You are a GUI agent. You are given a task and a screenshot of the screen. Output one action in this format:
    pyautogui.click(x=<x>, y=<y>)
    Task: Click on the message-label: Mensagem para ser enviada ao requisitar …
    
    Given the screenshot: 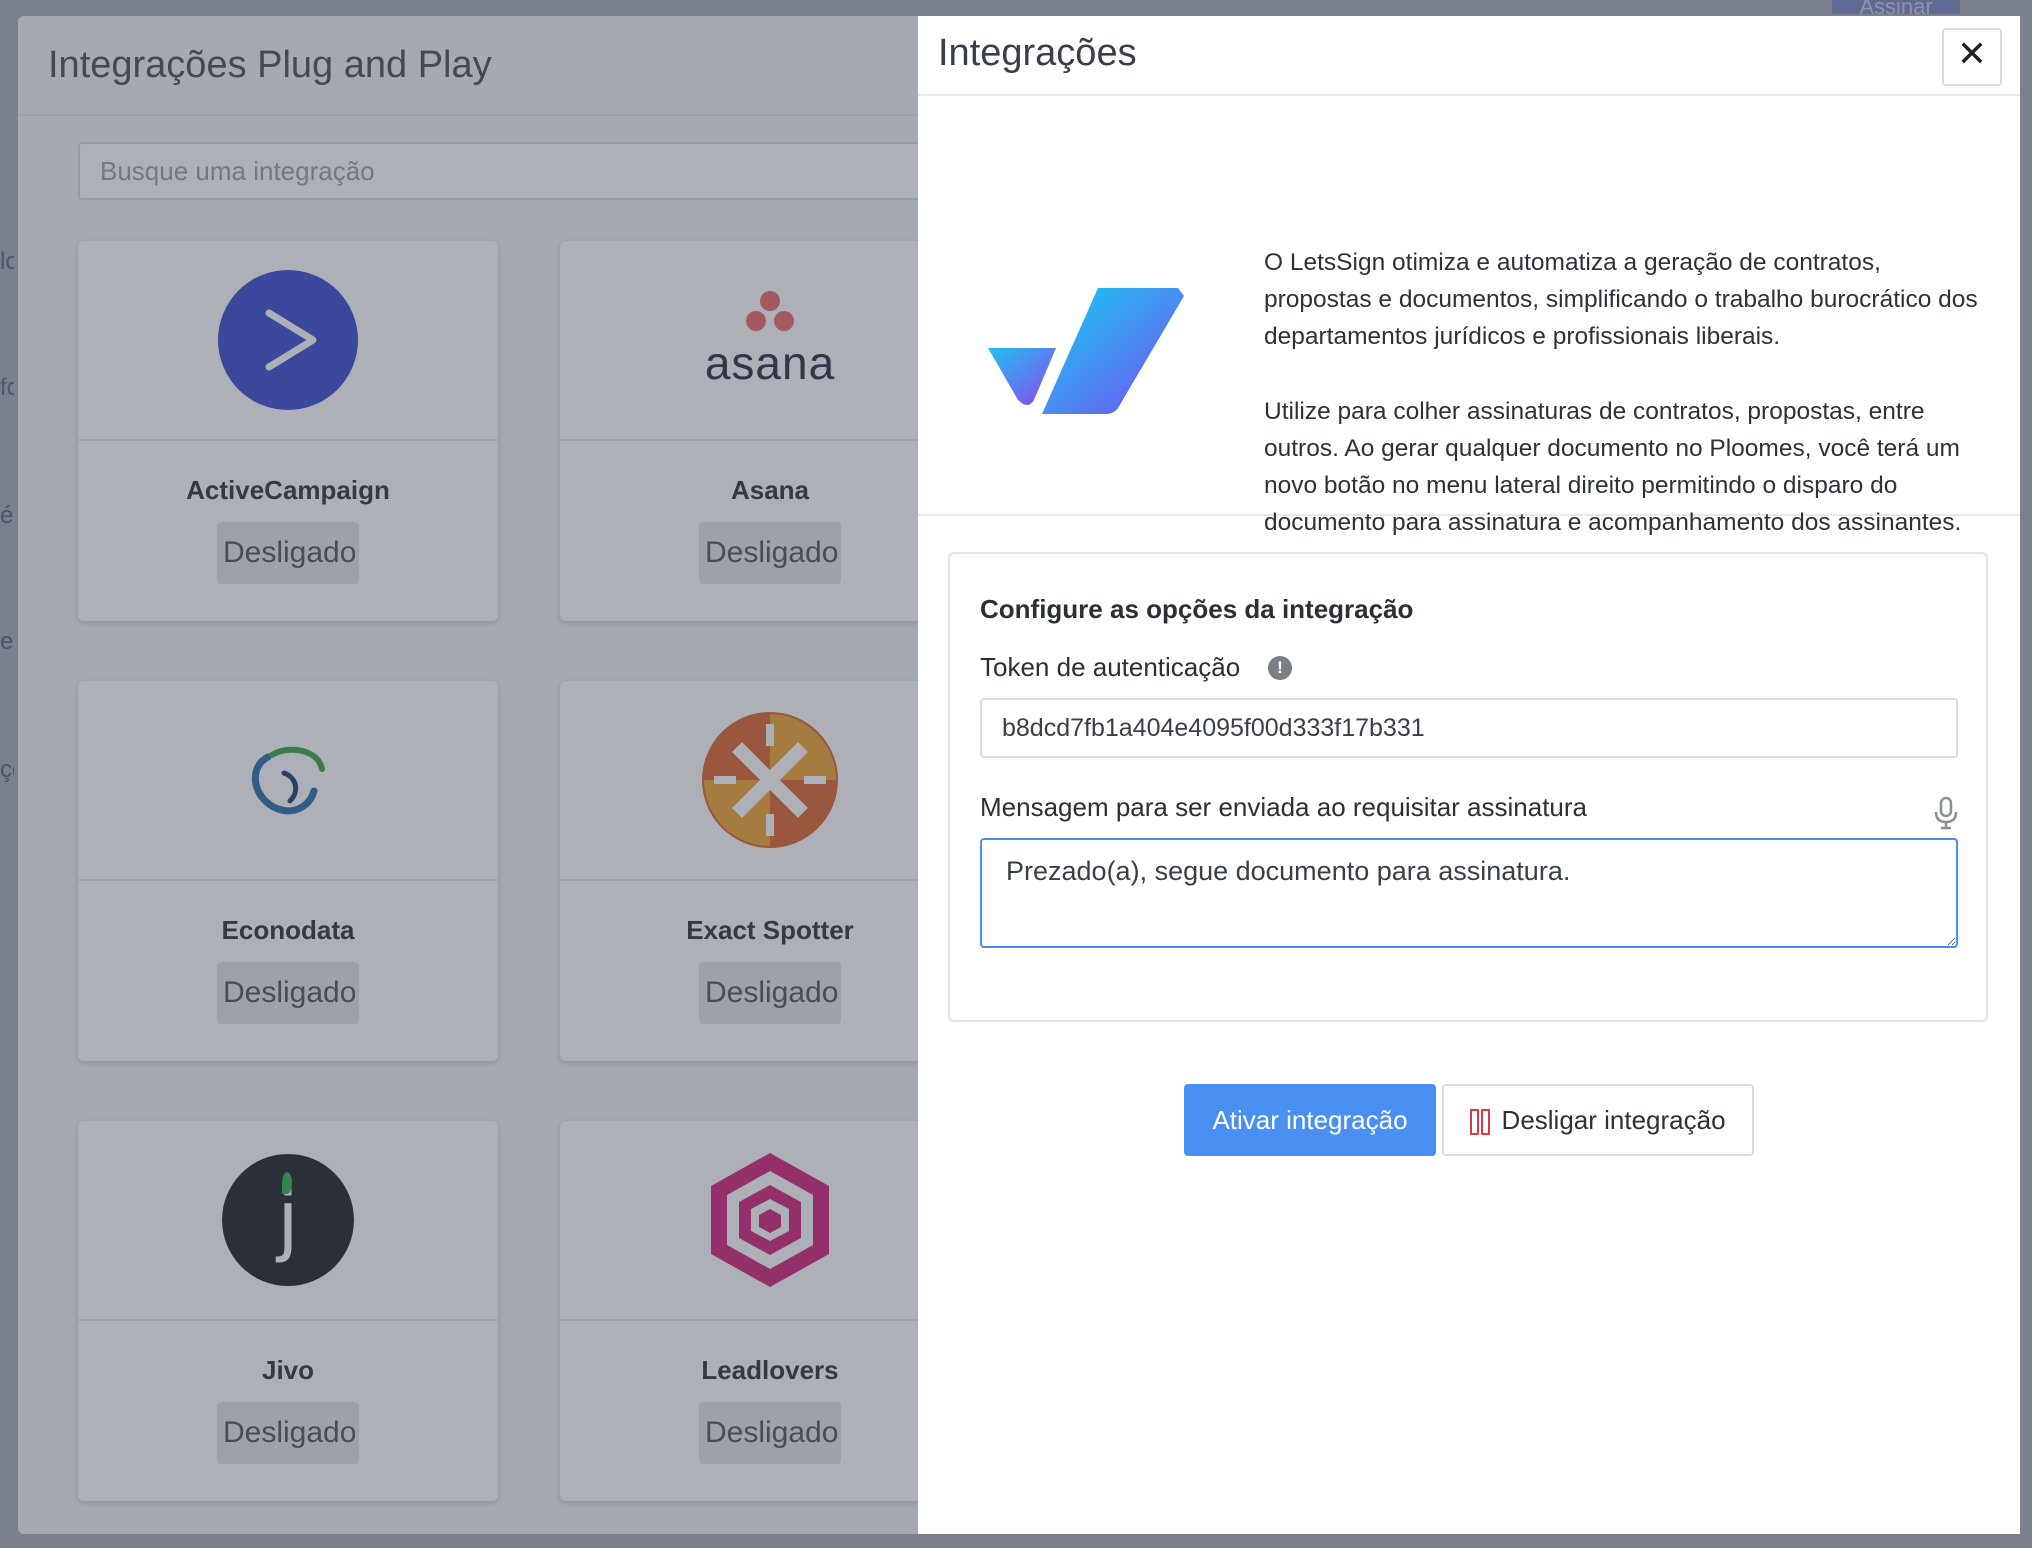 What is the action you would take?
    pyautogui.click(x=1284, y=807)
    